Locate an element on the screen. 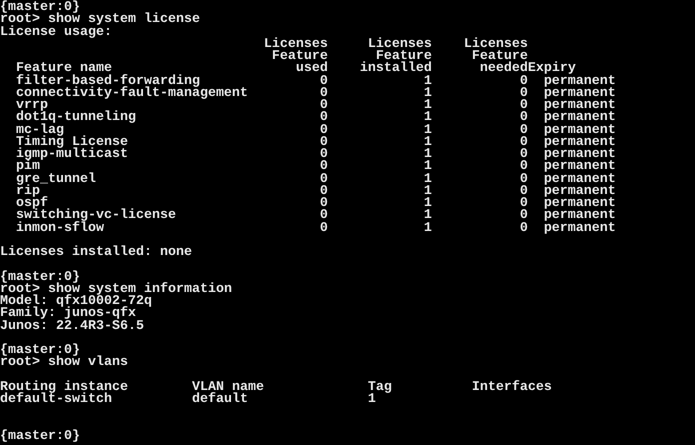  table-cell: filter-based-forwarding is located at coordinates (108, 82).